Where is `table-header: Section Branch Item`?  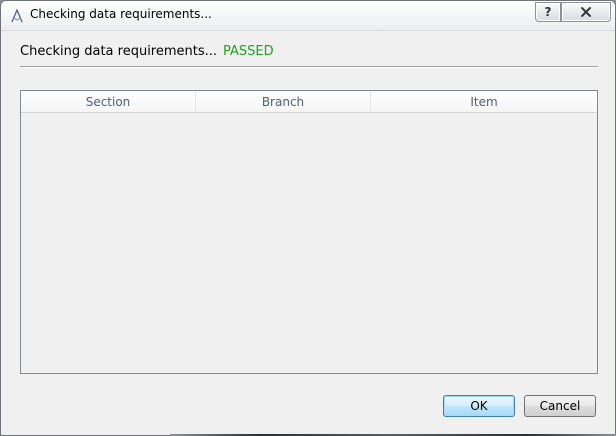 table-header: Section Branch Item is located at coordinates (309, 102).